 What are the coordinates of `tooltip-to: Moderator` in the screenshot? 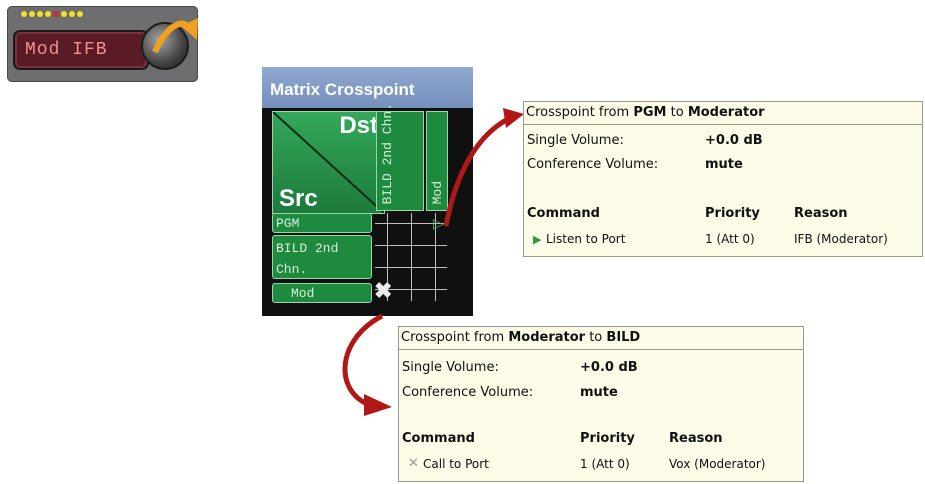 It's located at (726, 112).